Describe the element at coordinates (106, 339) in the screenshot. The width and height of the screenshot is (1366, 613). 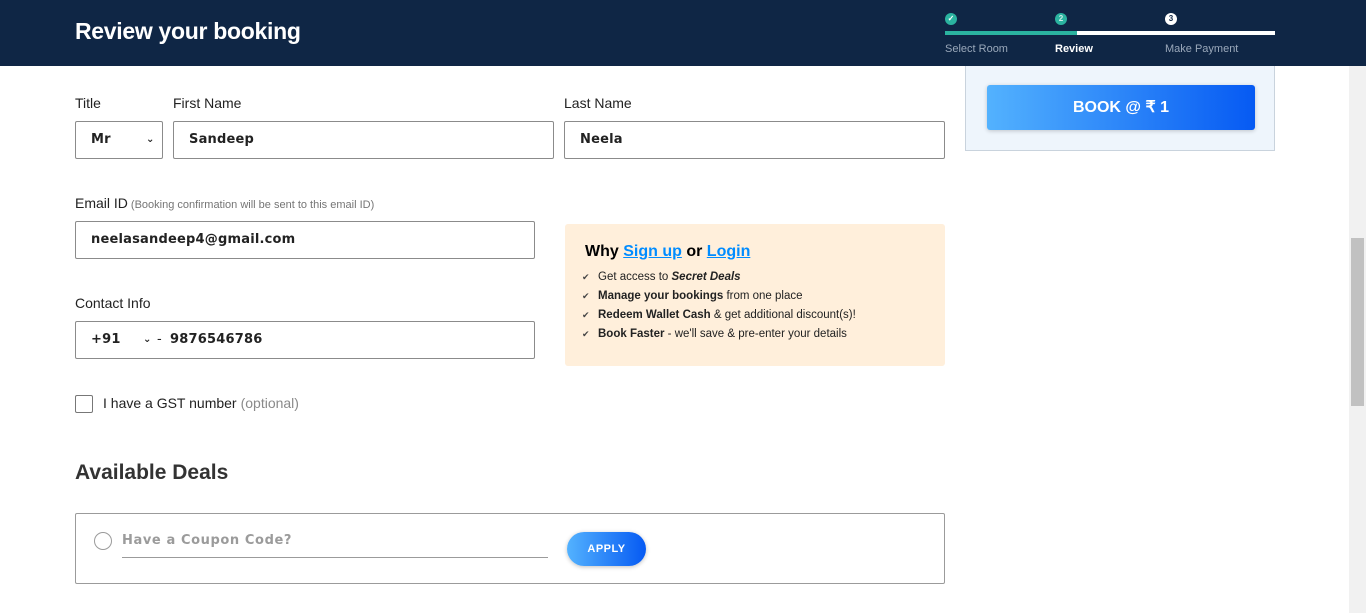
I see `country-code-select: +91` at that location.